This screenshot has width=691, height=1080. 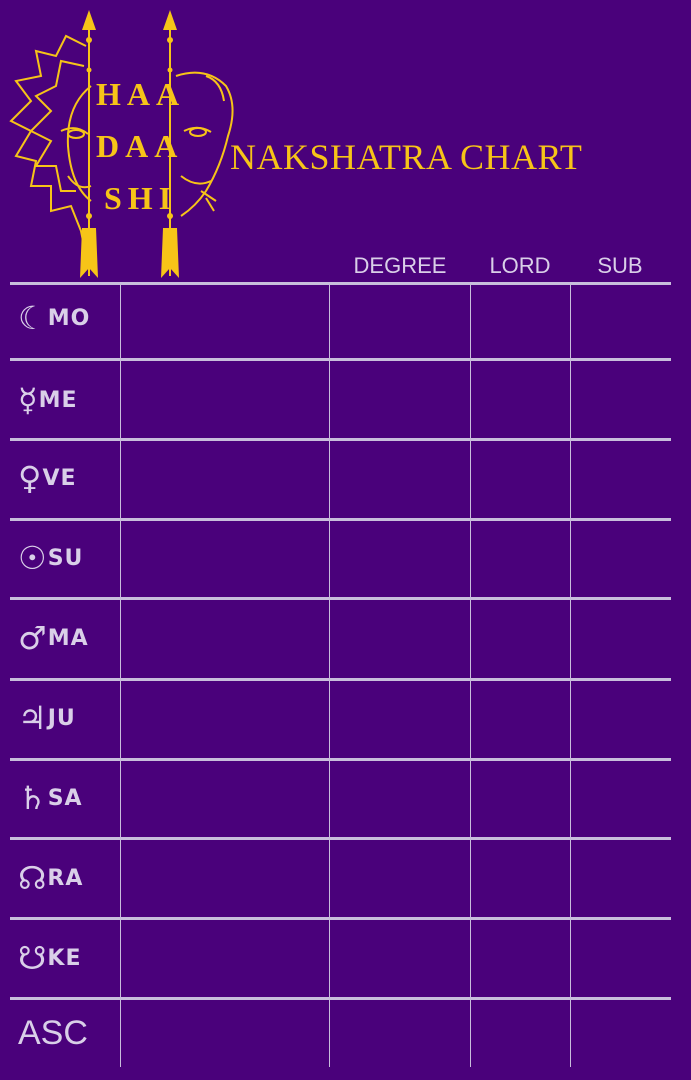 I want to click on row-label-ascendant: ASC, so click(x=68, y=1033).